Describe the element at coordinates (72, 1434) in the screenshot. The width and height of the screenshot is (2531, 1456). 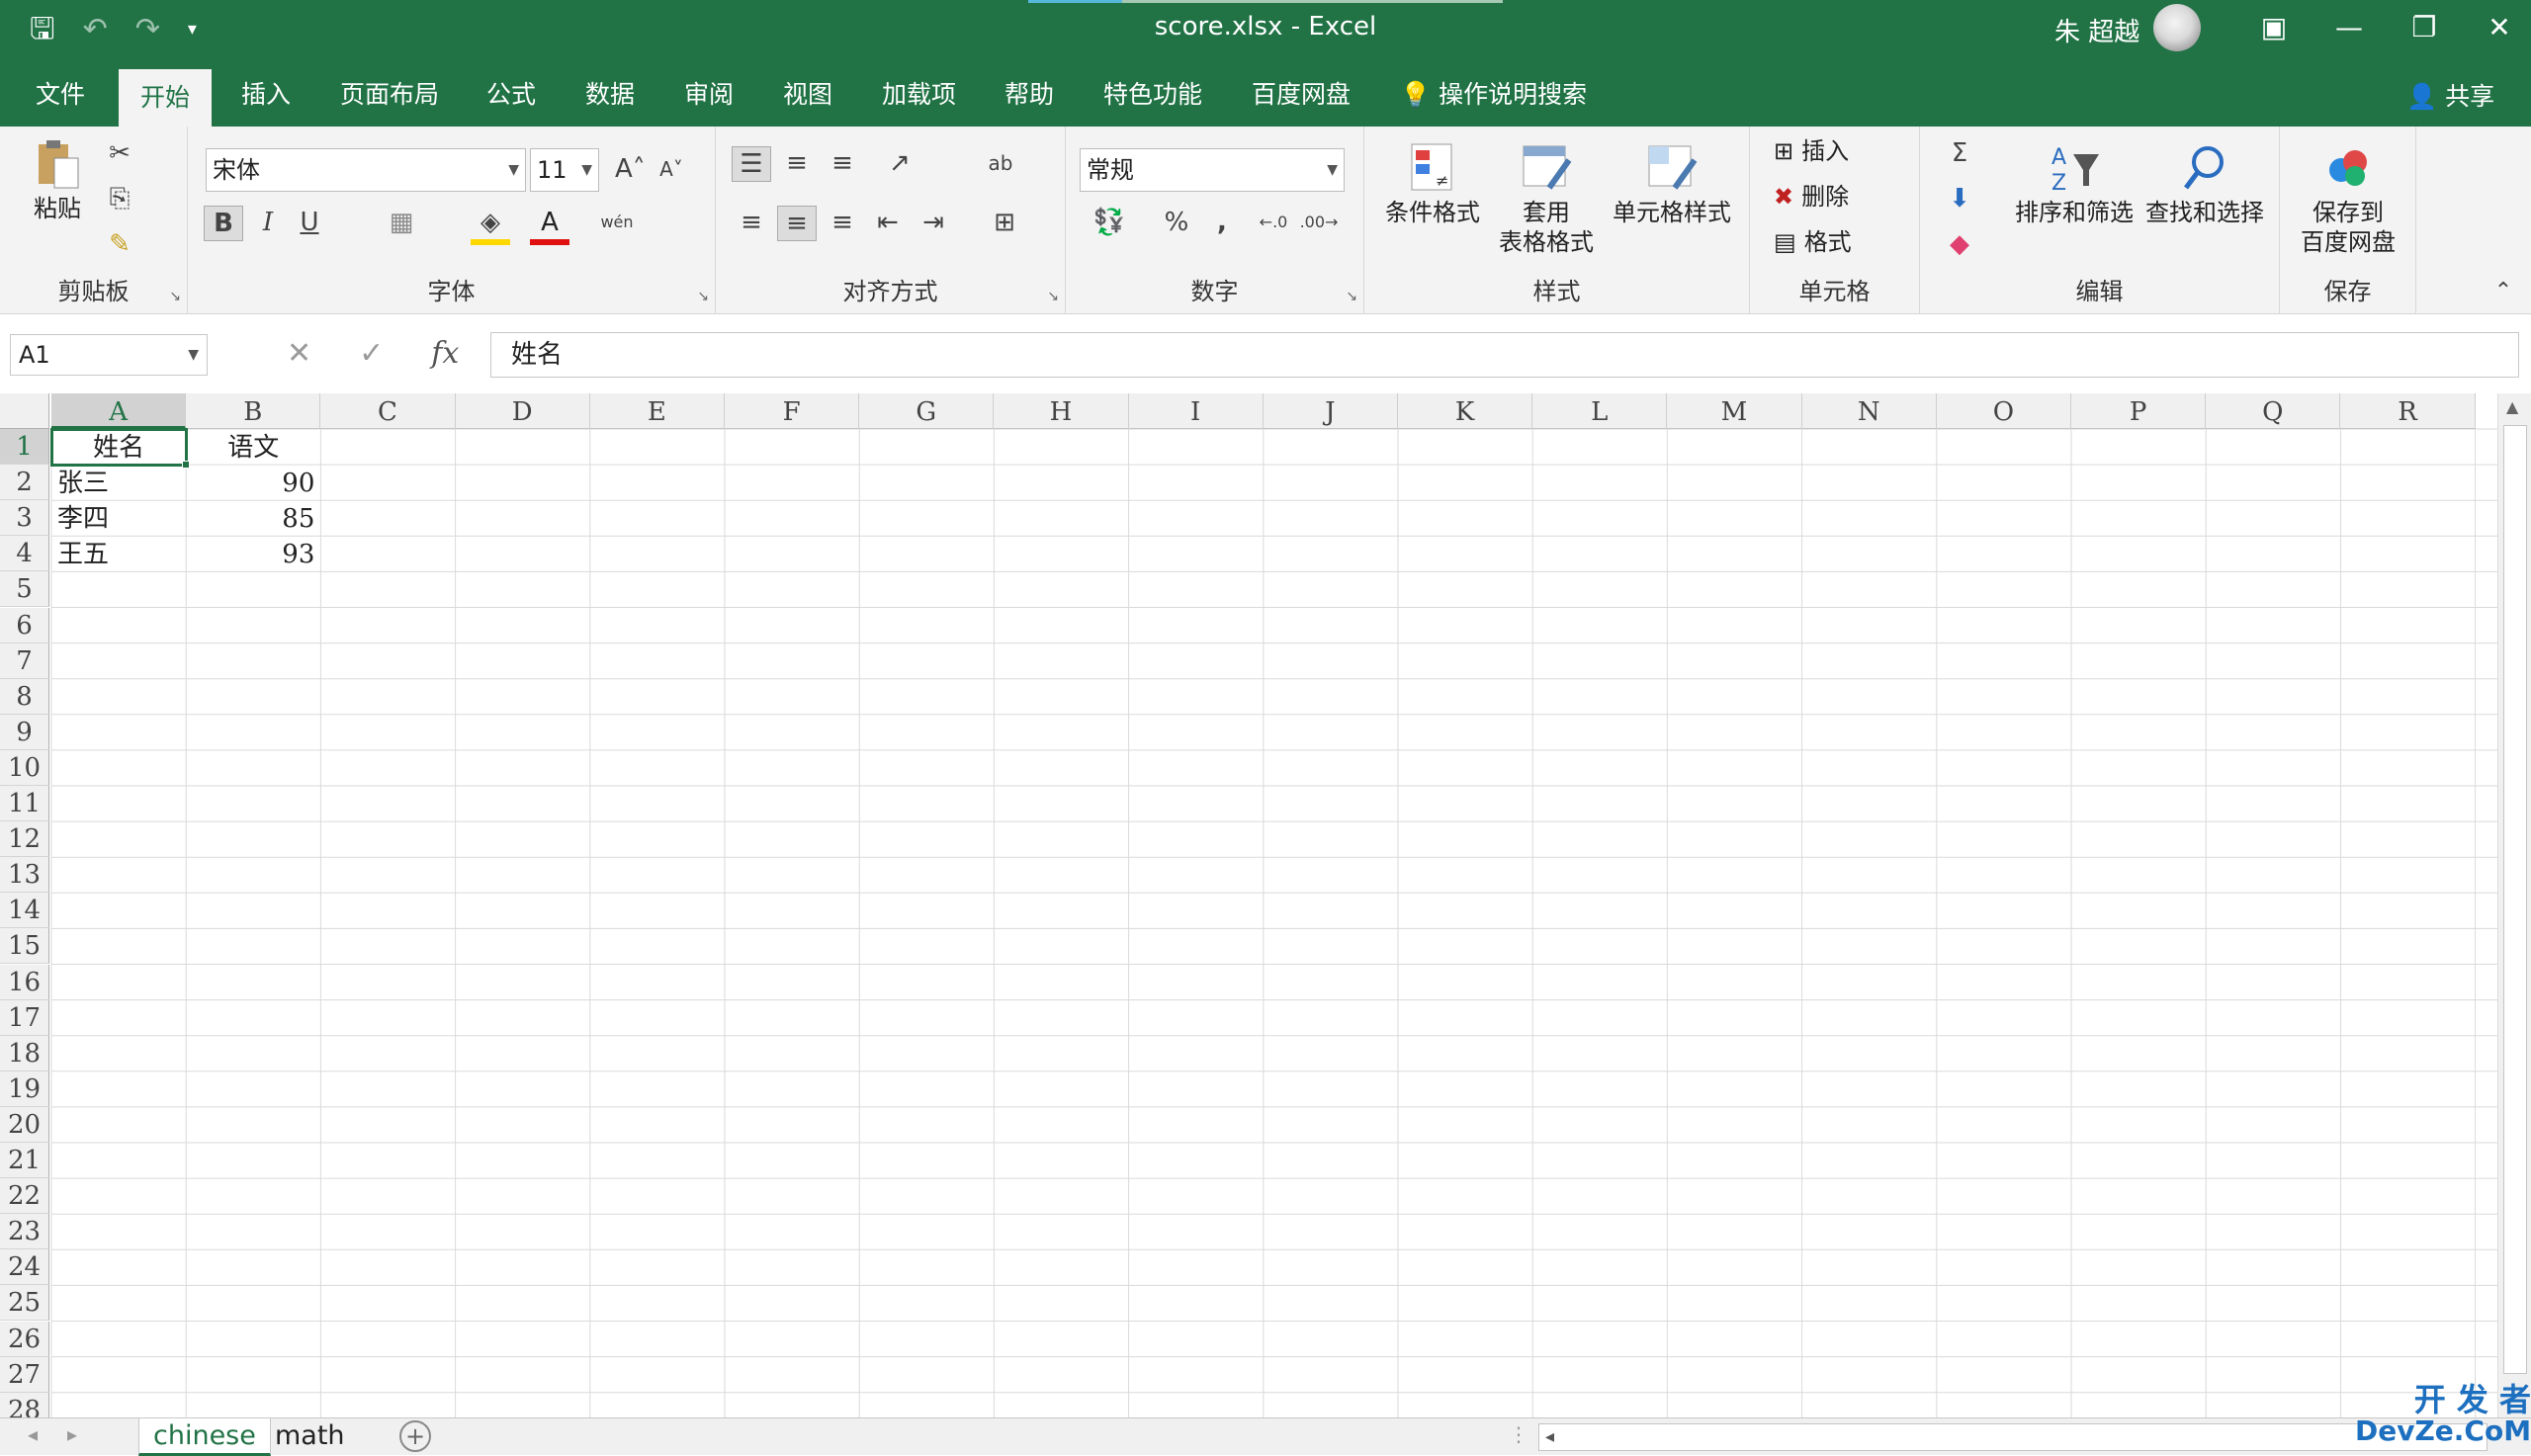
I see `next-sheet-icon: ▸` at that location.